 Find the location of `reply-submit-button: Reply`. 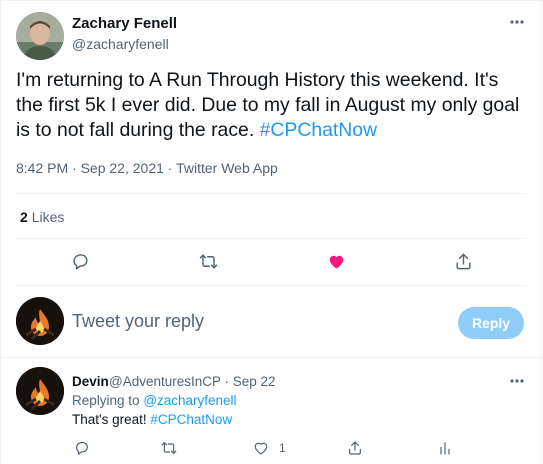

reply-submit-button: Reply is located at coordinates (491, 323).